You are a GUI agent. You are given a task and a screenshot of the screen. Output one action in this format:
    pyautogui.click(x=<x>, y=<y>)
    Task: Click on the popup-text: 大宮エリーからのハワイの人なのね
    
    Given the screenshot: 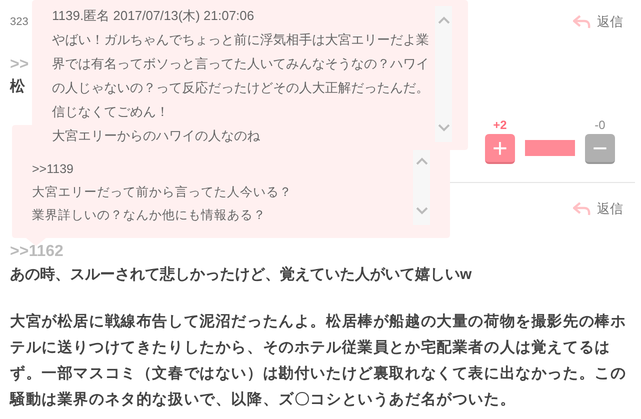 What is the action you would take?
    pyautogui.click(x=156, y=136)
    